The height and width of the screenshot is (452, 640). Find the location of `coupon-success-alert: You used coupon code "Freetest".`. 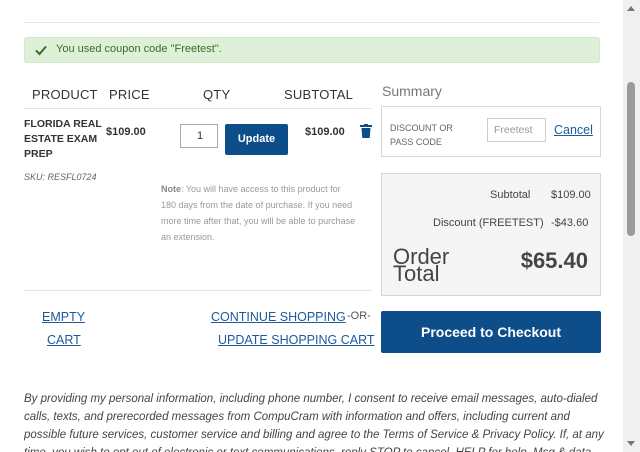

coupon-success-alert: You used coupon code "Freetest". is located at coordinates (312, 50).